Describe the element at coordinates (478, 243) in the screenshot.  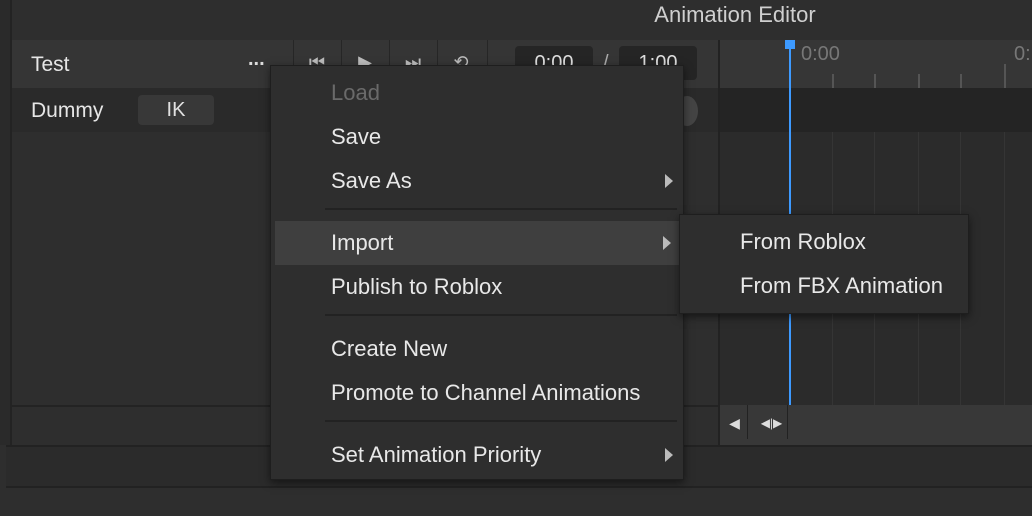
I see `menu-item-import: Import` at that location.